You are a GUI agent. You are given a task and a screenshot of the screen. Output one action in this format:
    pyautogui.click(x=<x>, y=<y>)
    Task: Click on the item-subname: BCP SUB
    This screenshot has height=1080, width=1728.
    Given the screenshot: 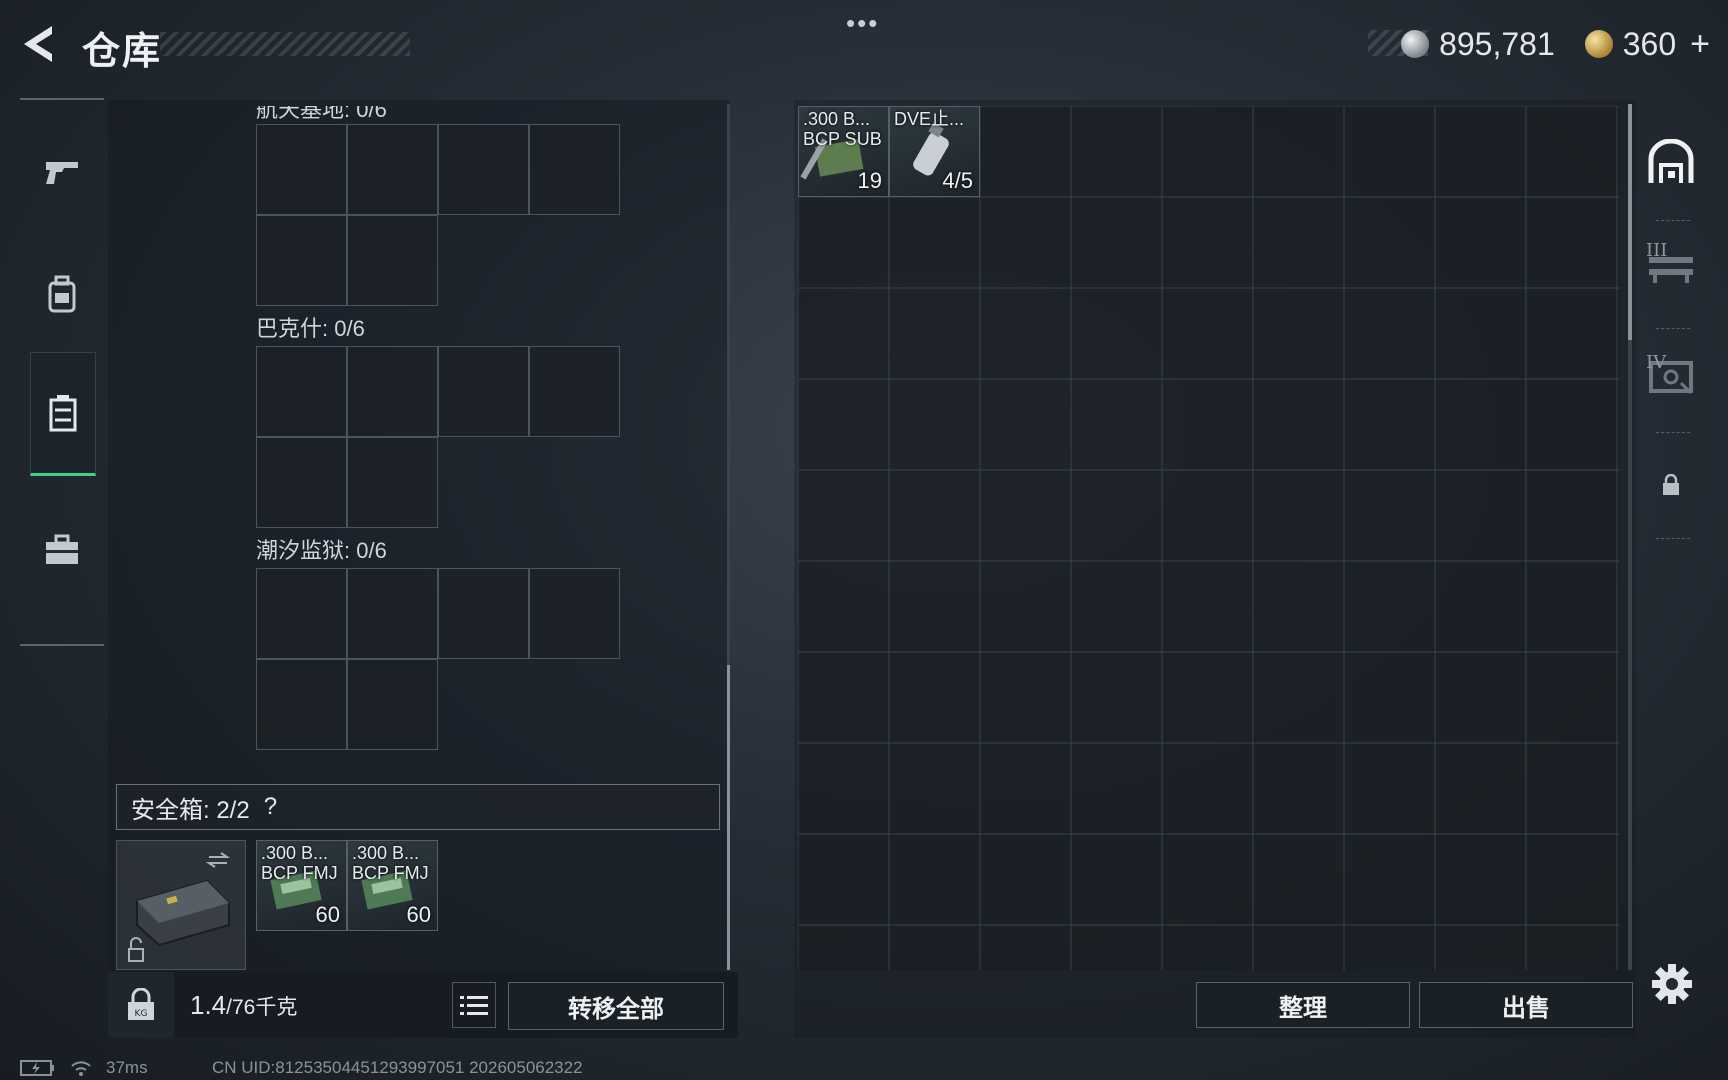 What is the action you would take?
    pyautogui.click(x=842, y=139)
    